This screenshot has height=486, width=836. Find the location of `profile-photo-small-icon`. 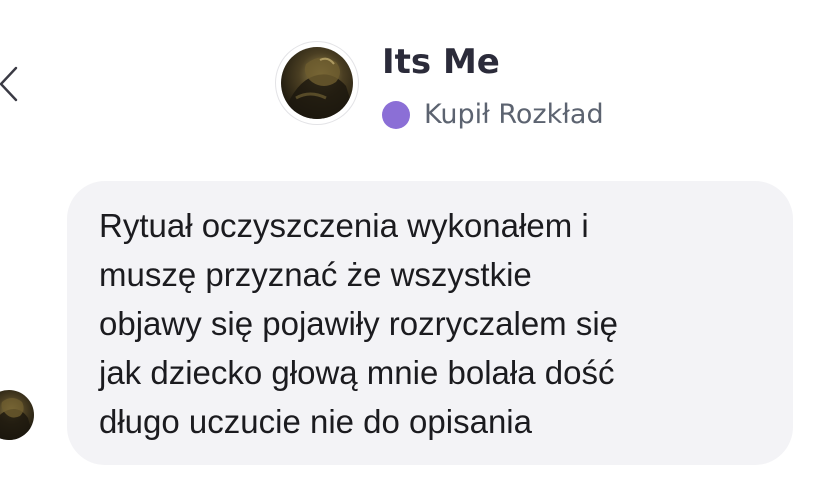

profile-photo-small-icon is located at coordinates (17, 415).